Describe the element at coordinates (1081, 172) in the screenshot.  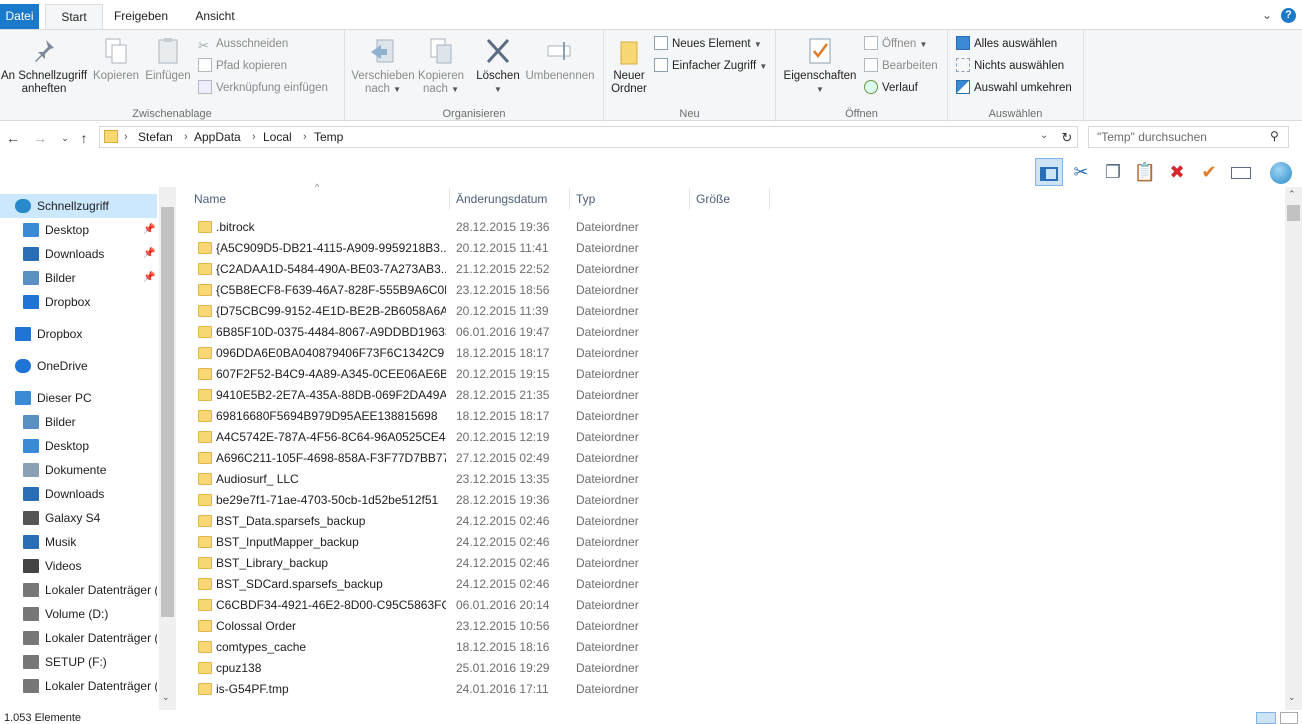
I see `scissors-icon: ✂` at that location.